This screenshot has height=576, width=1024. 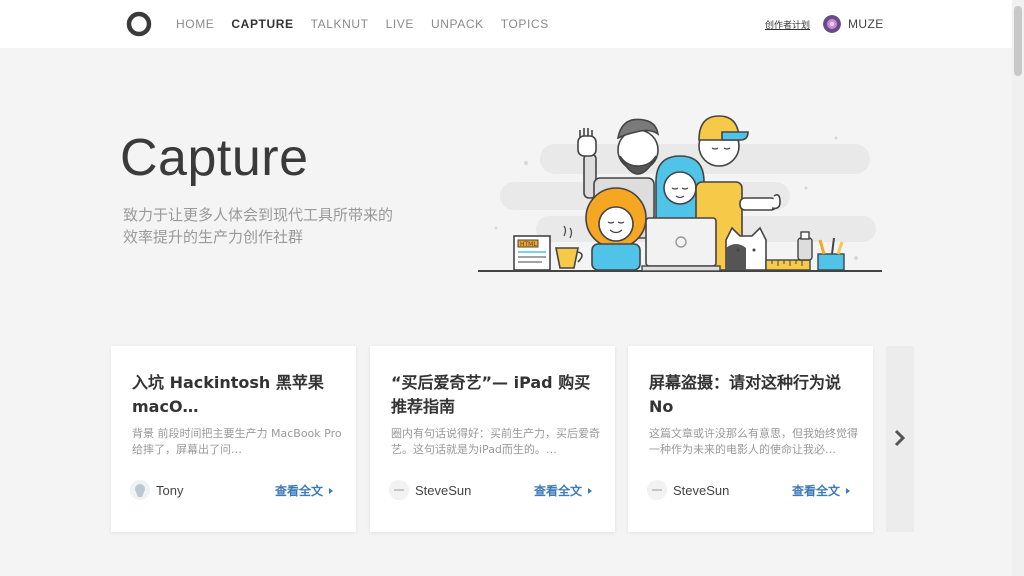 I want to click on username-label: MUZE, so click(x=866, y=24).